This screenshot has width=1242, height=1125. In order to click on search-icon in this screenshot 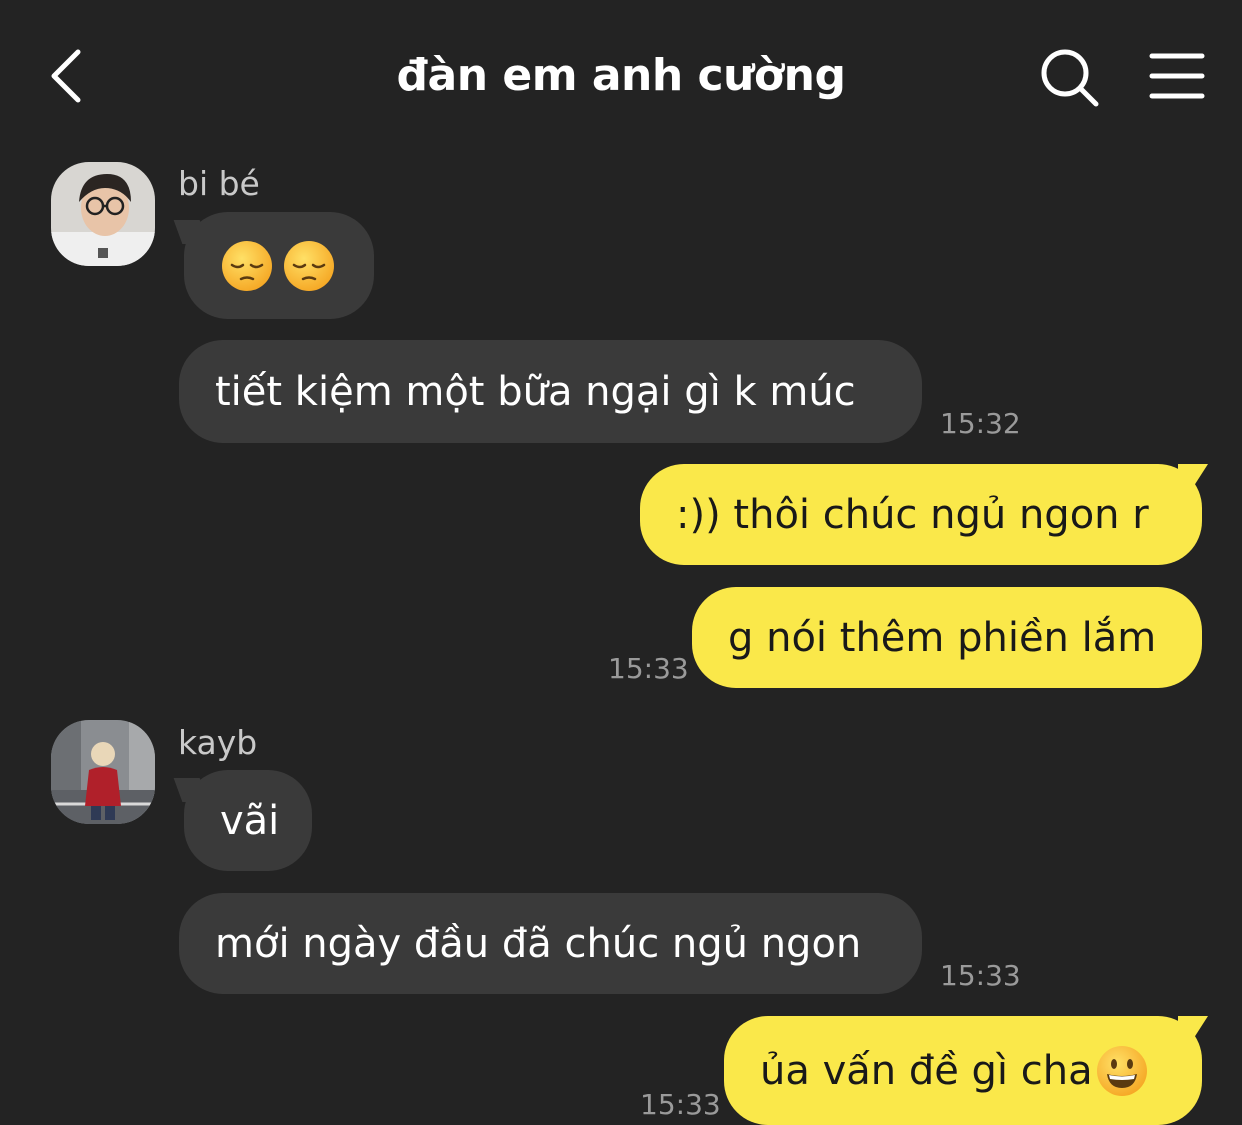, I will do `click(1070, 78)`.